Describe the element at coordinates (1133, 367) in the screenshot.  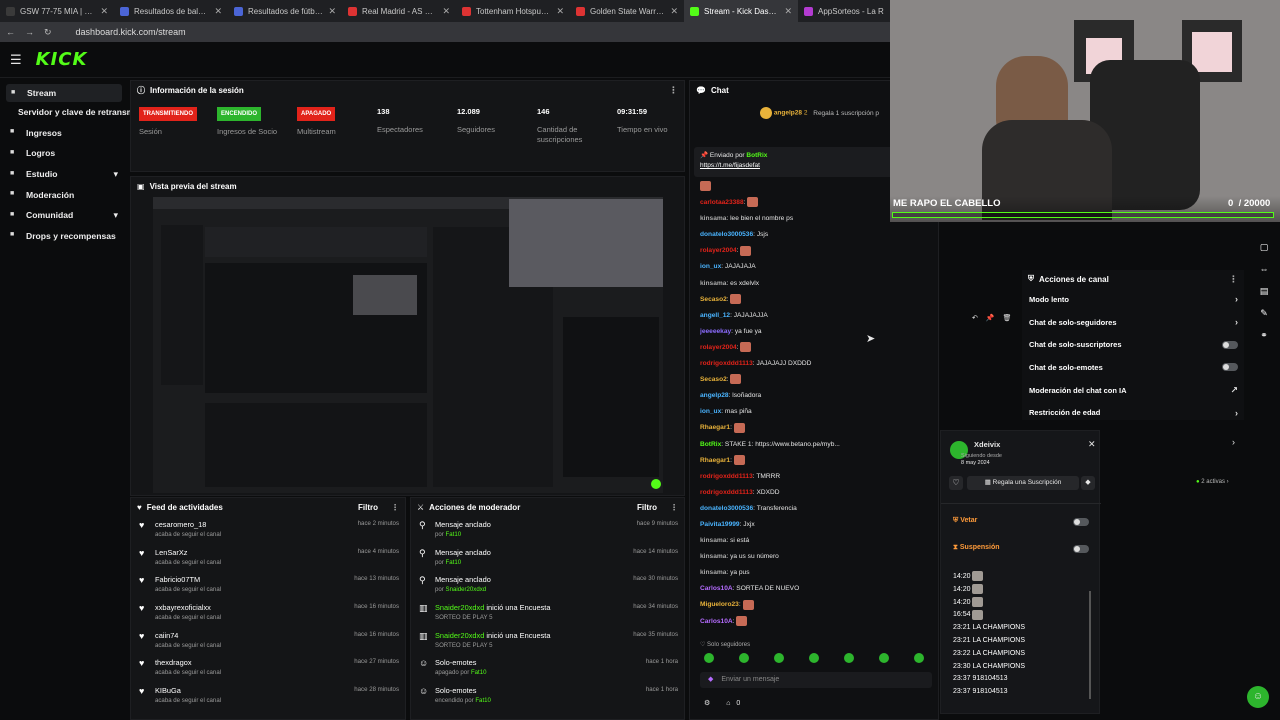
I see `channel-action: Chat de solo-emotes` at that location.